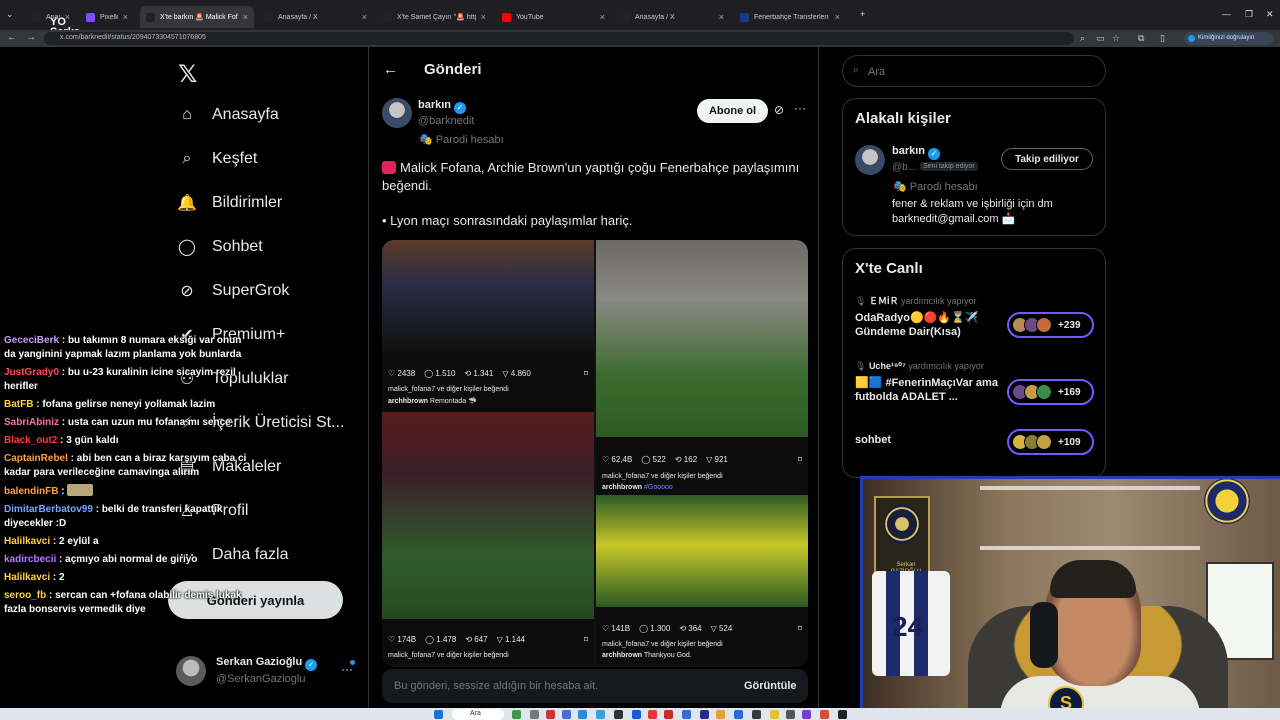  I want to click on account-switcher: Serkan Gazioğlu ✓ @SerkanGazioglu ···, so click(271, 671).